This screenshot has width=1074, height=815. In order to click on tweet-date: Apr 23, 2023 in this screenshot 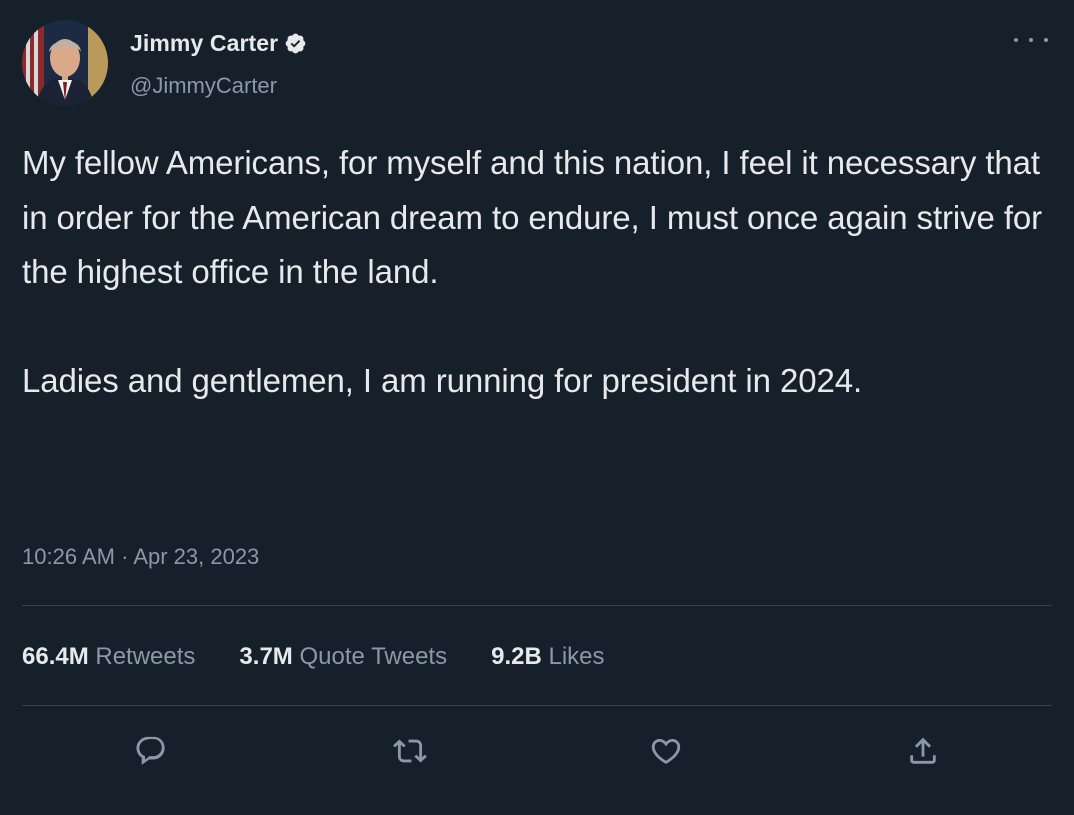, I will do `click(196, 556)`.